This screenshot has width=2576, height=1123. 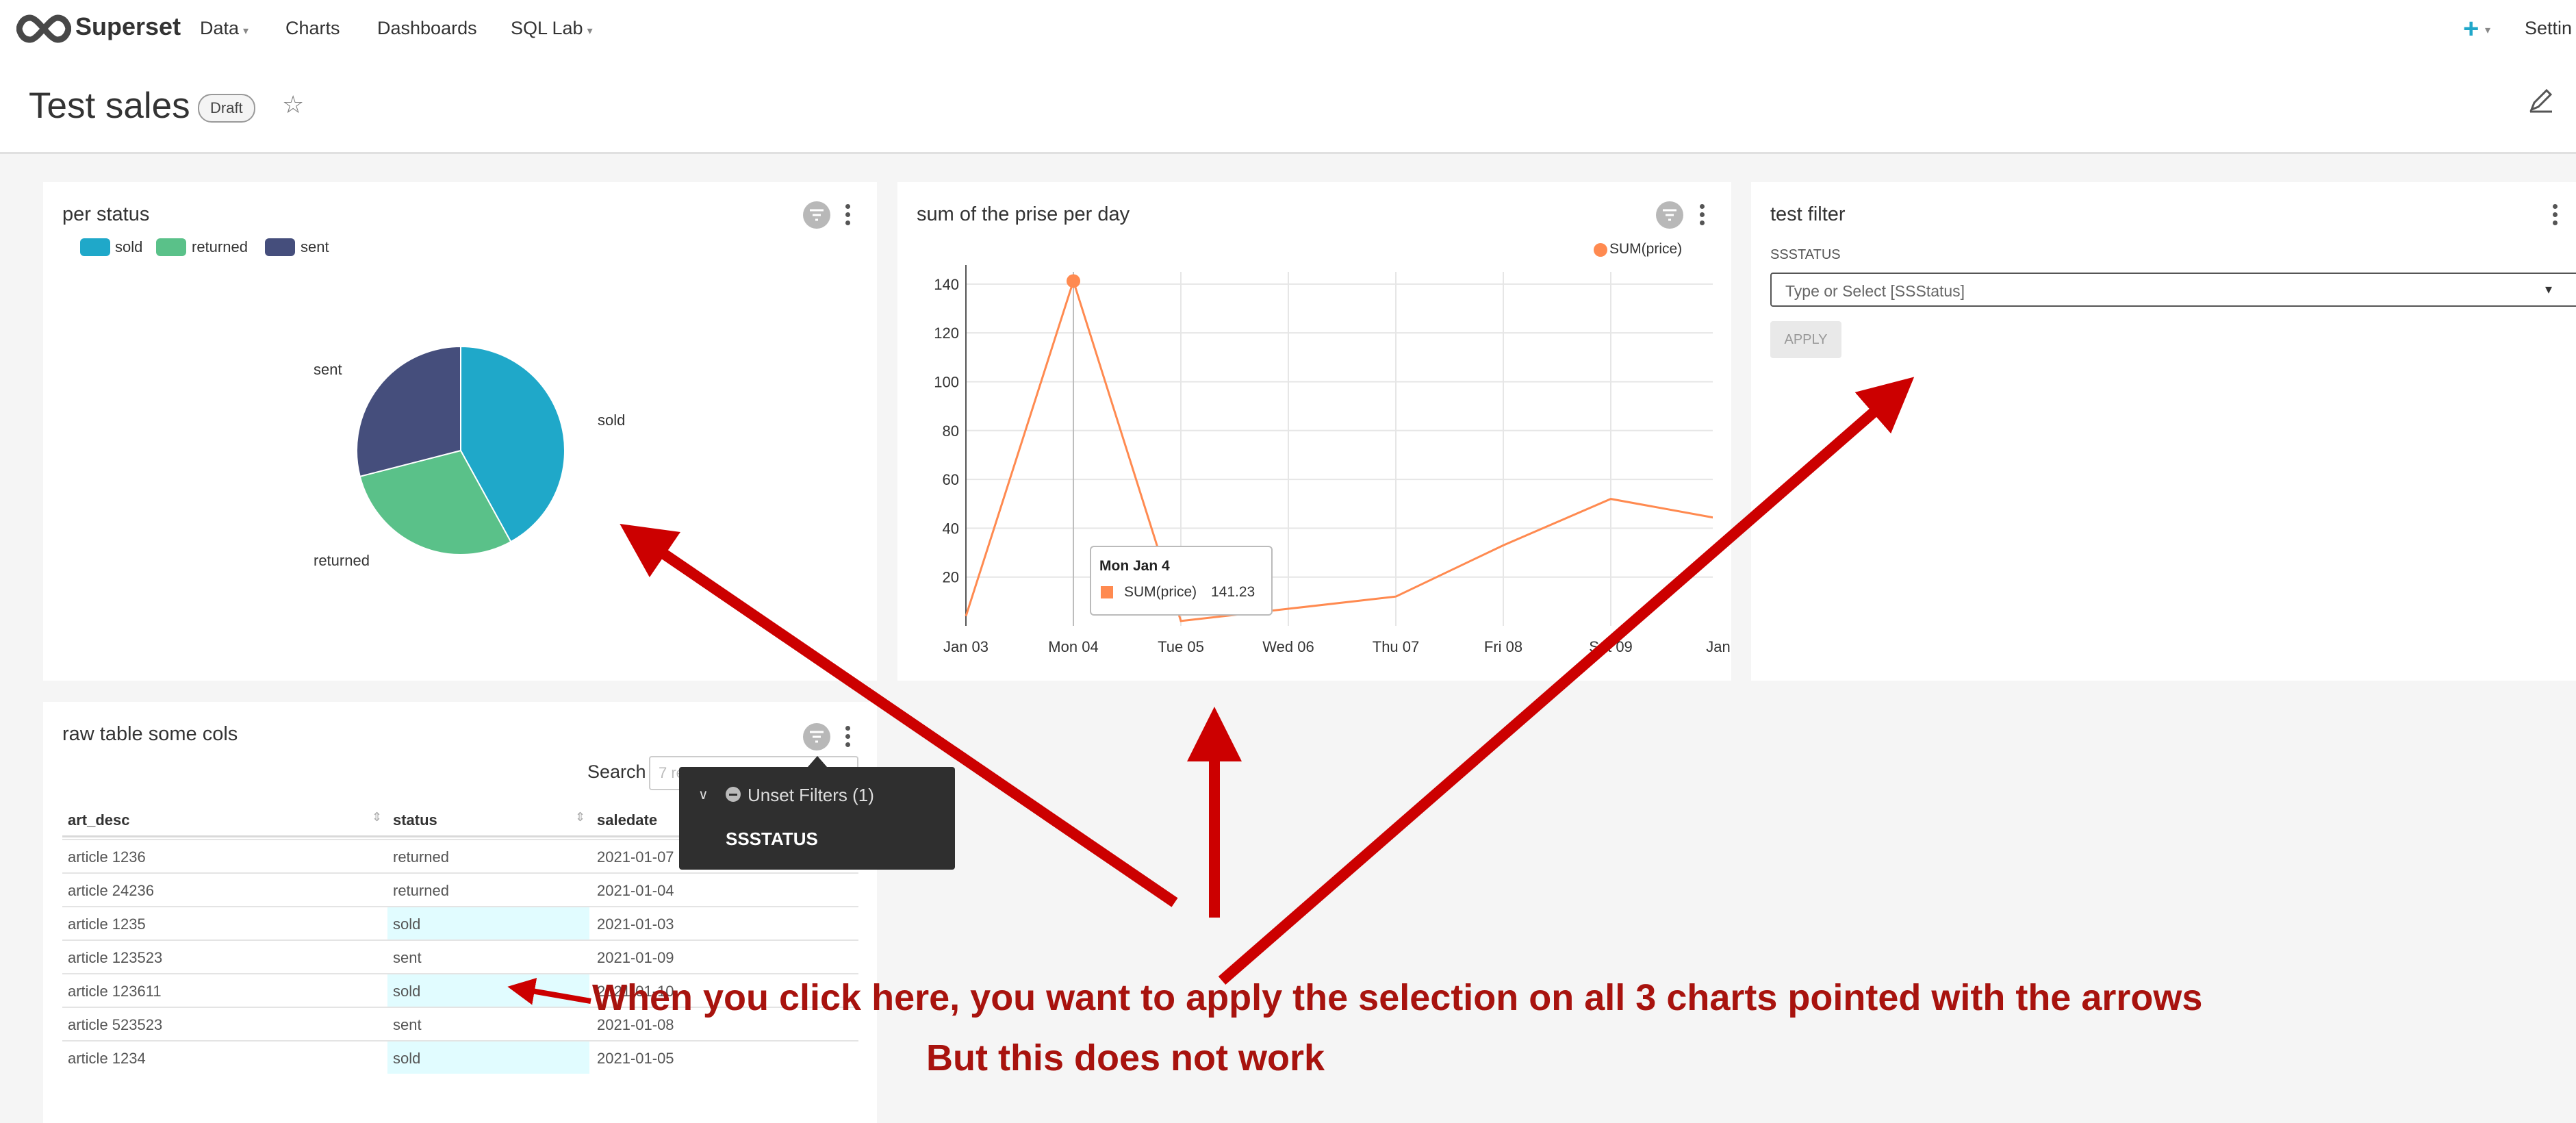 What do you see at coordinates (549, 992) in the screenshot?
I see `annotation-arrow-table` at bounding box center [549, 992].